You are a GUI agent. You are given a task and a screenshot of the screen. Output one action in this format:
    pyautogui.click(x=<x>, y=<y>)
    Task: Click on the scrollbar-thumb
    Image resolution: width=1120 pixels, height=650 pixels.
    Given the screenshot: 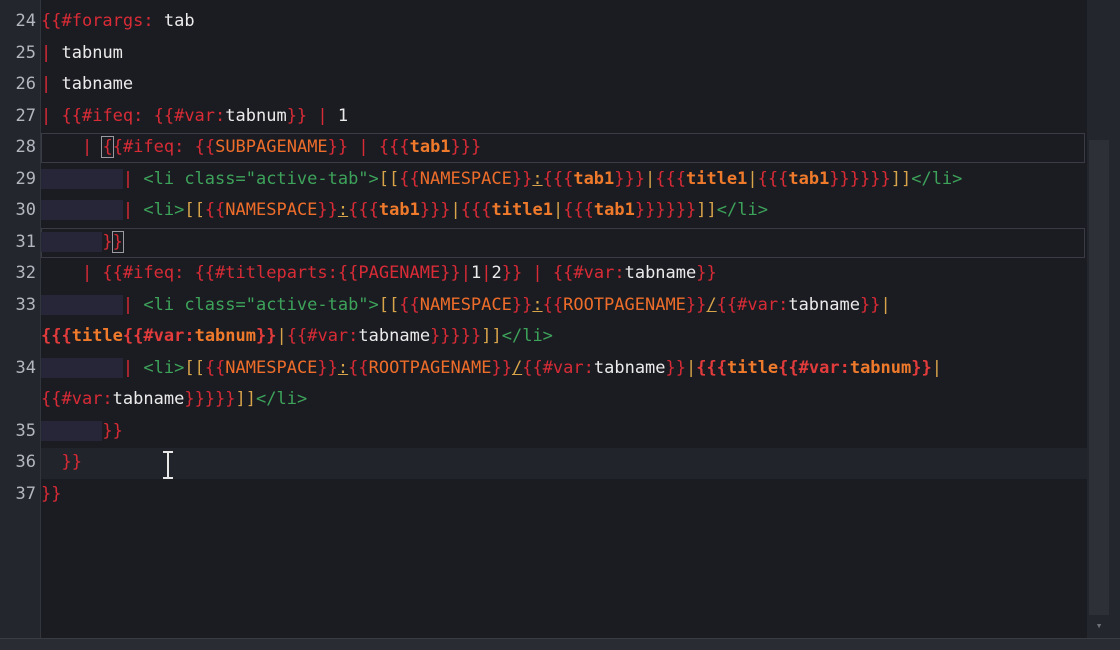 What is the action you would take?
    pyautogui.click(x=1099, y=377)
    